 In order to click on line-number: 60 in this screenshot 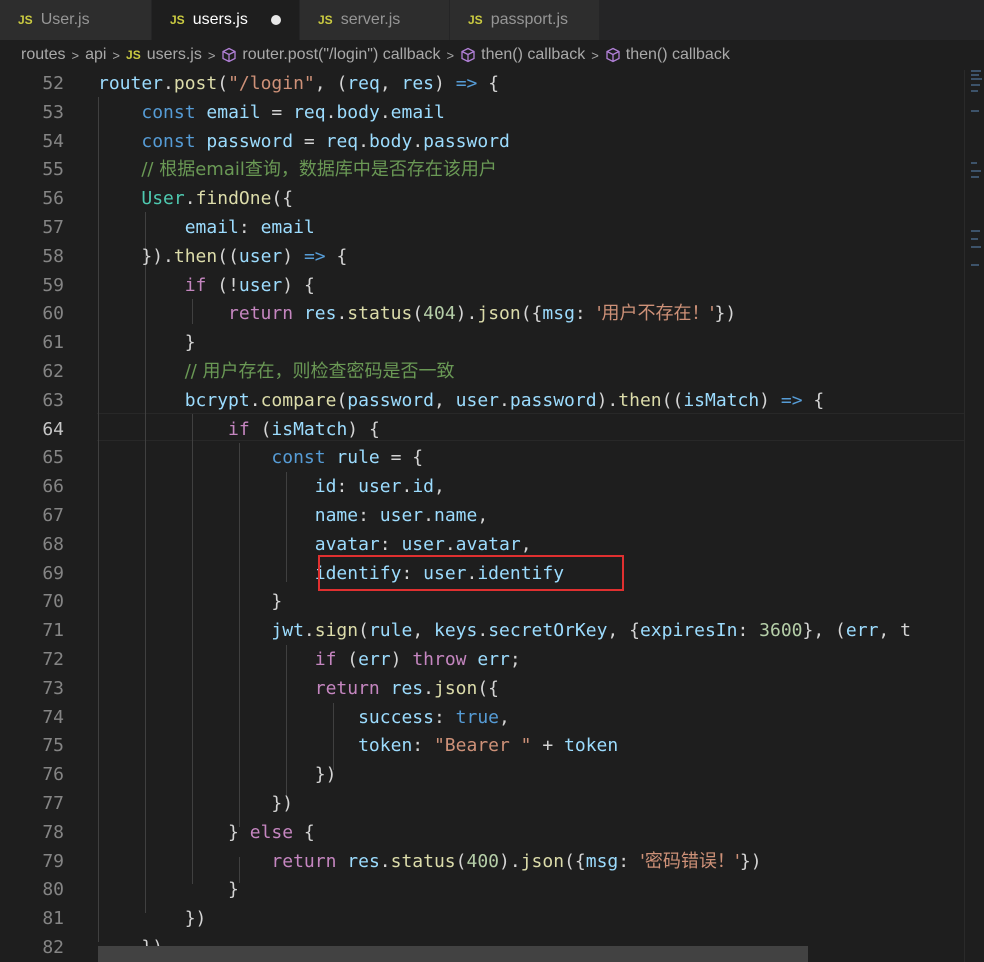, I will do `click(53, 314)`.